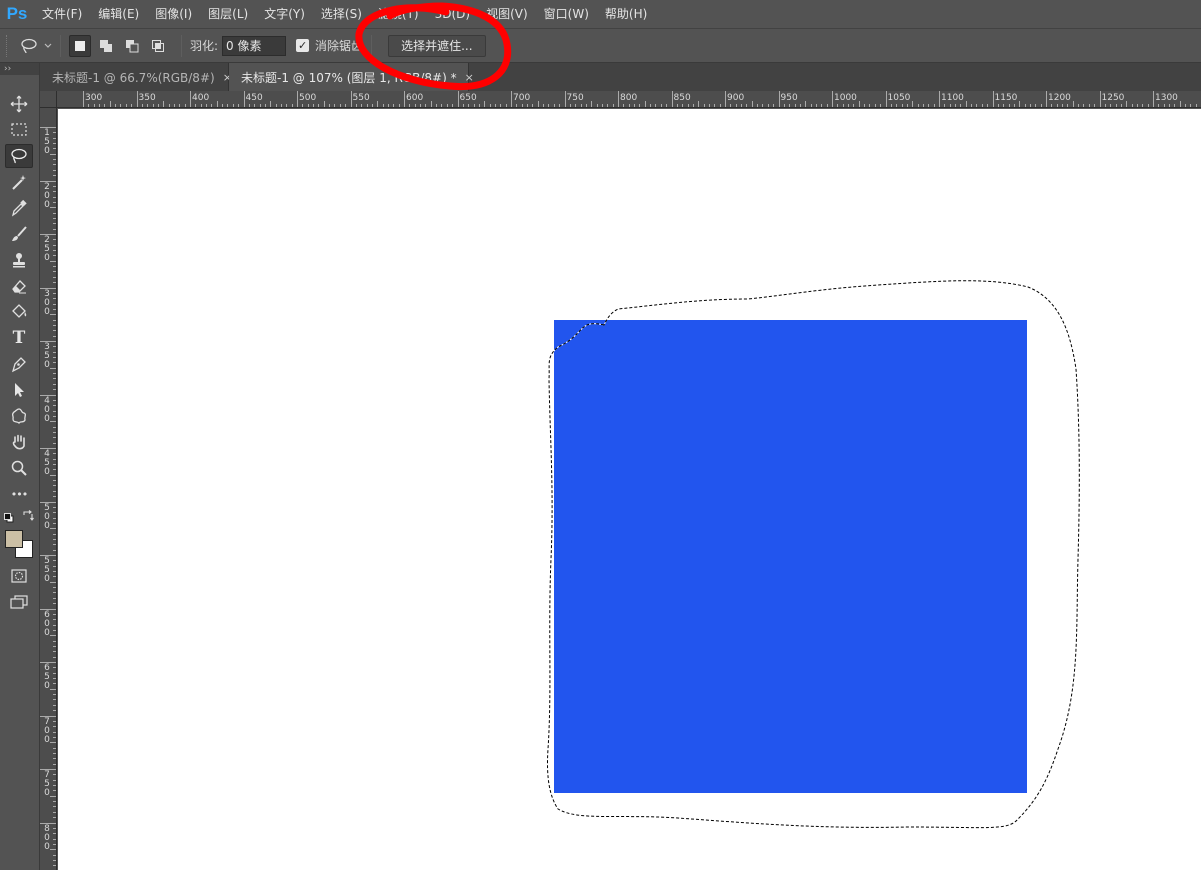 The image size is (1201, 870). Describe the element at coordinates (626, 14) in the screenshot. I see `menu-help: 帮助(H)` at that location.